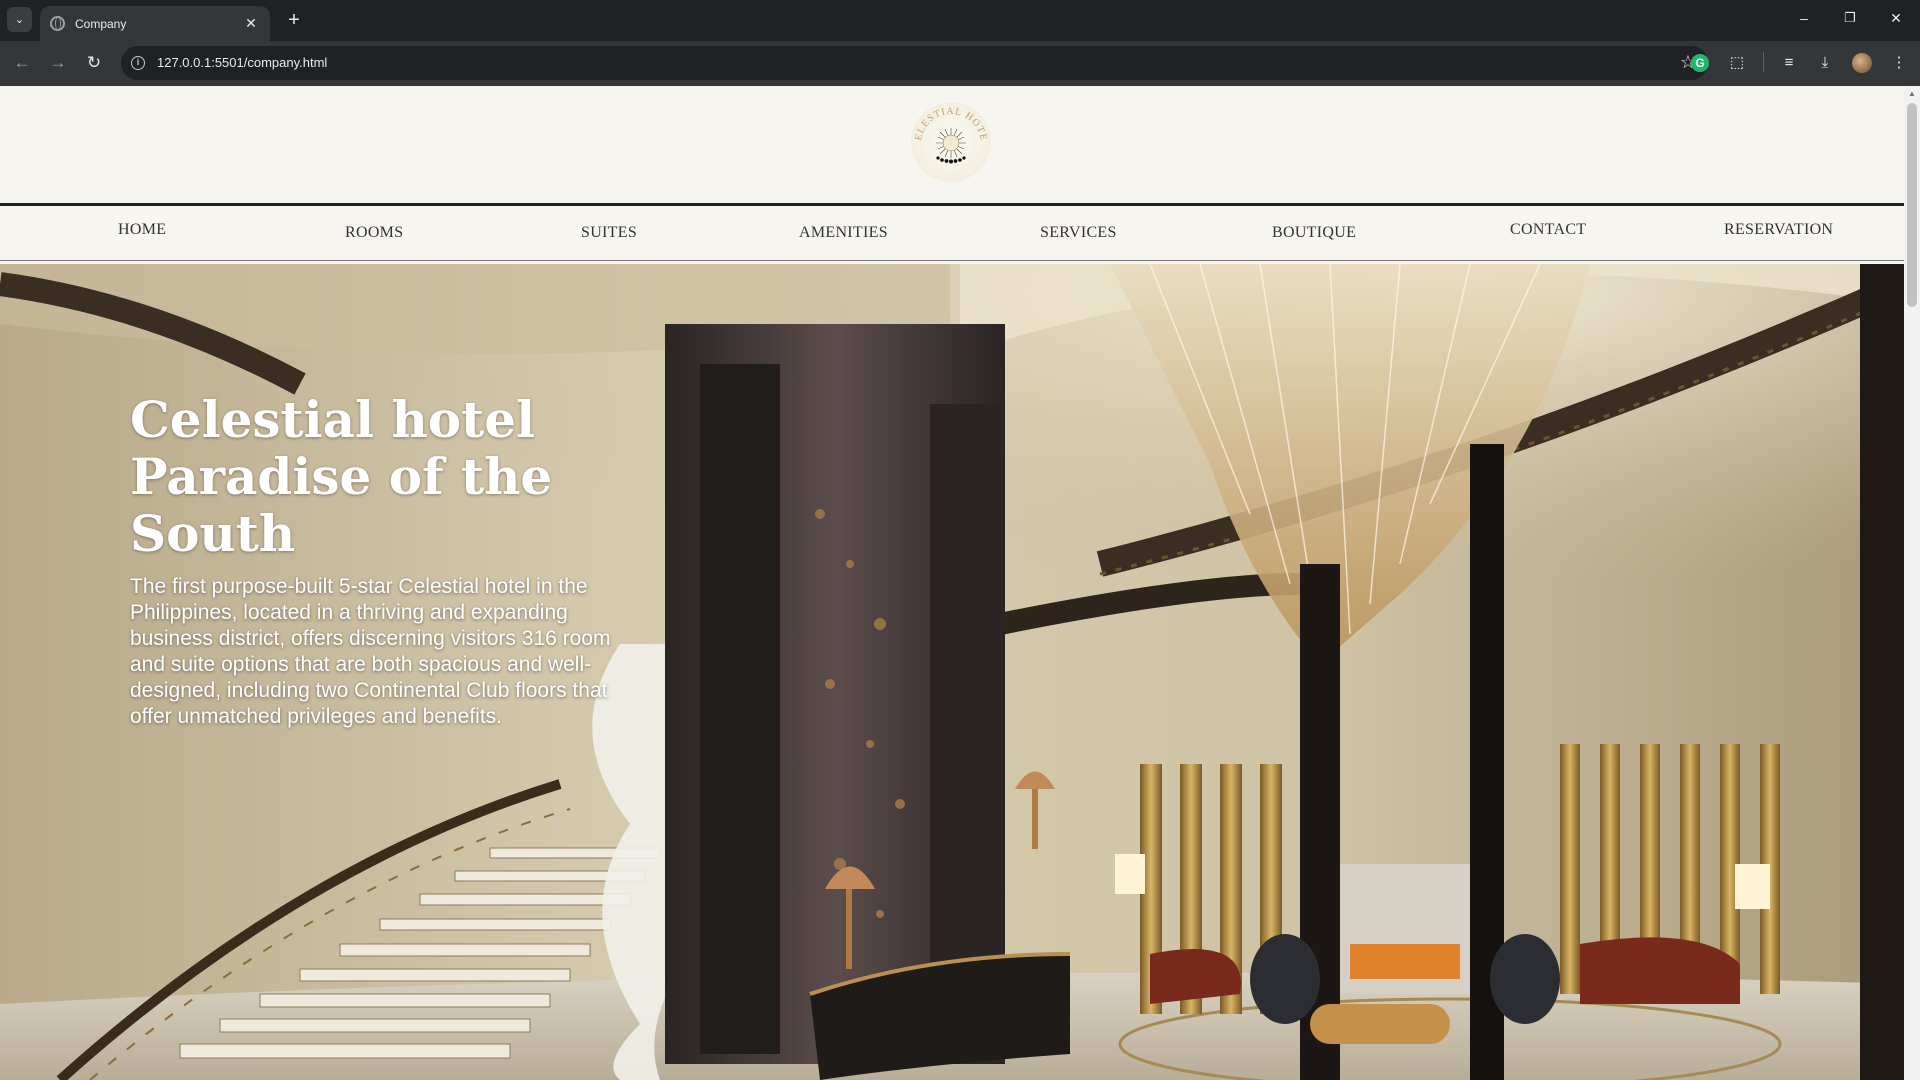 Image resolution: width=1920 pixels, height=1080 pixels. I want to click on hero-title: Celestial hotel Paradise of the South, so click(380, 476).